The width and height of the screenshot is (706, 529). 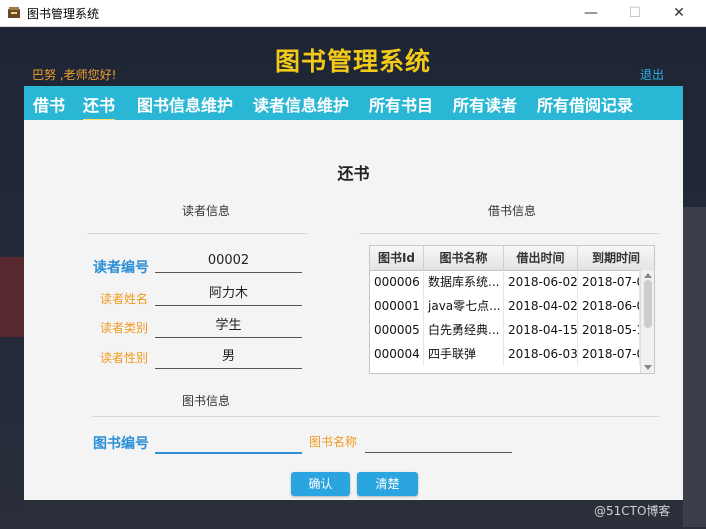 What do you see at coordinates (353, 103) in the screenshot?
I see `main-navbar: 借书 还书 图书信息维护 读者信息维护 所有书目 所有读者 所有借阅记录` at bounding box center [353, 103].